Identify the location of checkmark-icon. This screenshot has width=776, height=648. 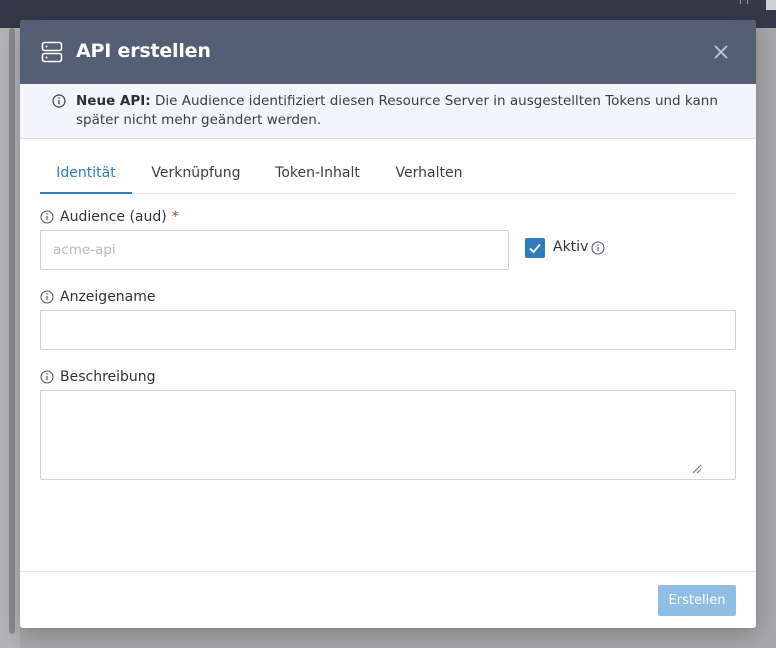
(535, 248).